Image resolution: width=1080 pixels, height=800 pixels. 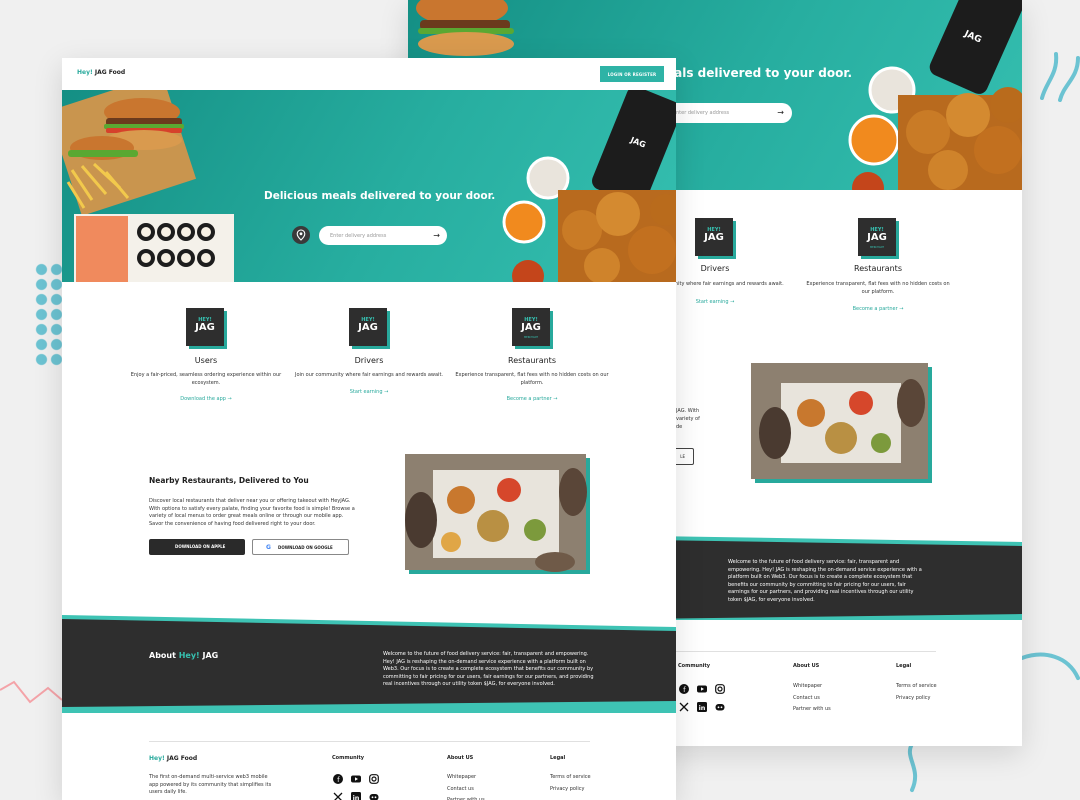 I want to click on decorative-swirl, so click(x=913, y=767).